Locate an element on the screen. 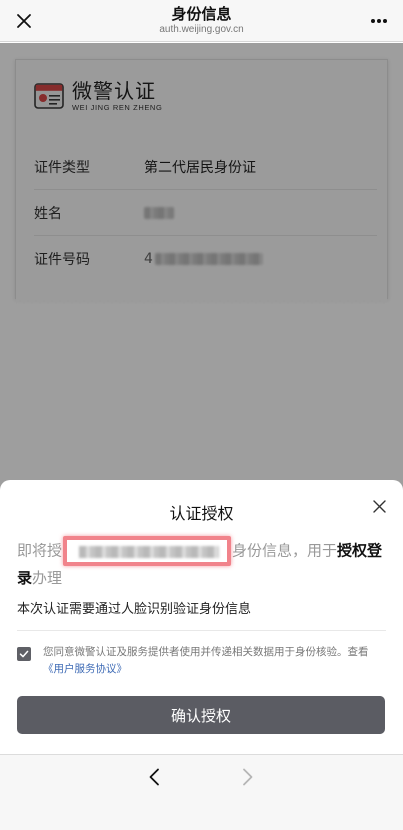 The image size is (403, 830). agreement-row: 您同意微警认证及服务提供者使用并传递相关数据用于身份核验。查看 《用户服务协议》 is located at coordinates (202, 661).